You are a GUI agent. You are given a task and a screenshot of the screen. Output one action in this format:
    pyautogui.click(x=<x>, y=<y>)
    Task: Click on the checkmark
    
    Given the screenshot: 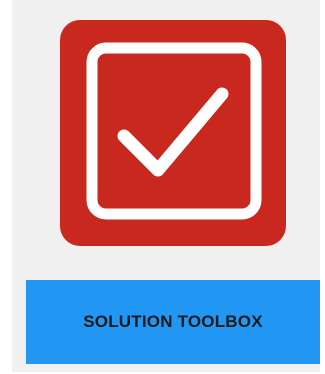 What is the action you would take?
    pyautogui.click(x=173, y=132)
    